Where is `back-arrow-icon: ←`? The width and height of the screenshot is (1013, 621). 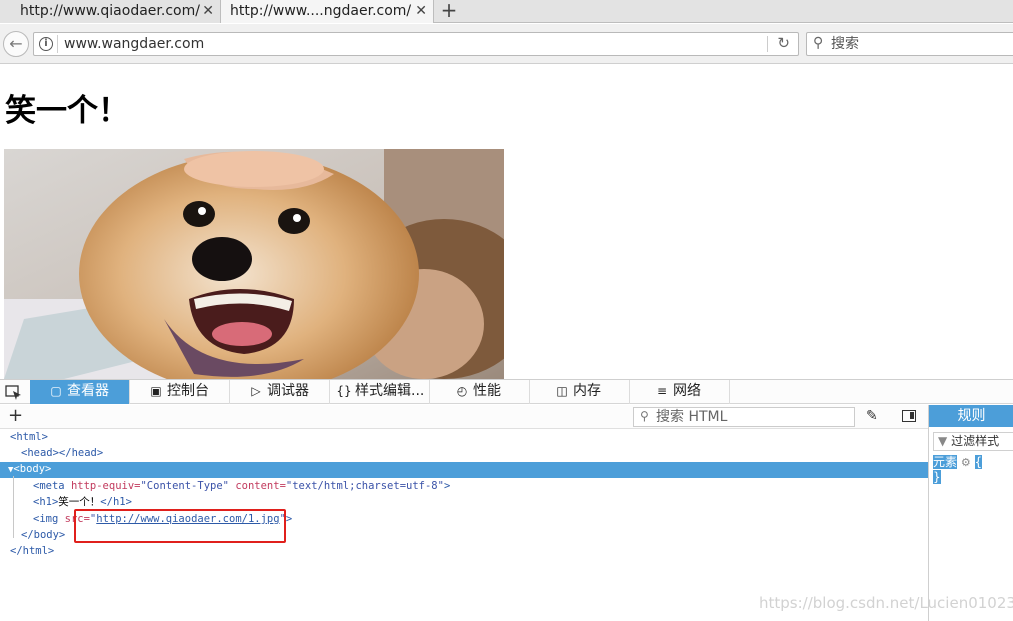
back-arrow-icon: ← is located at coordinates (16, 43).